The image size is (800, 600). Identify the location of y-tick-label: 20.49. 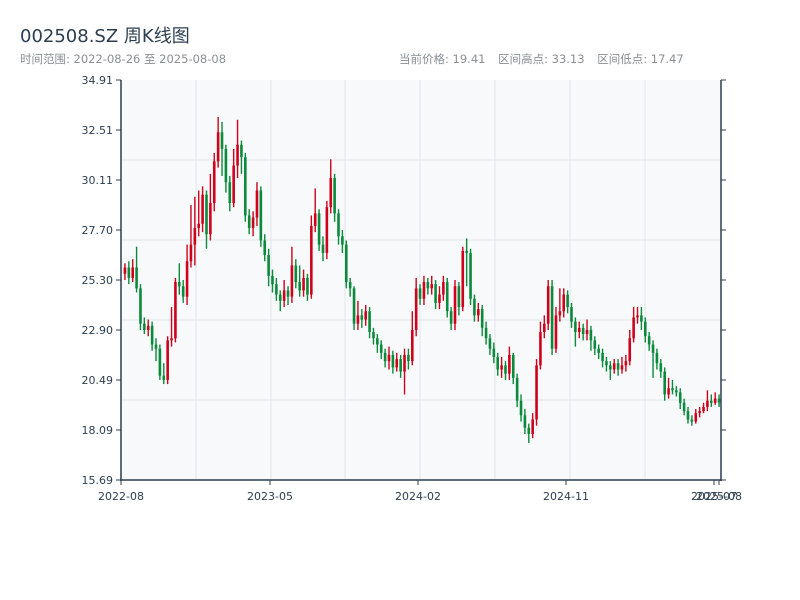
(98, 380).